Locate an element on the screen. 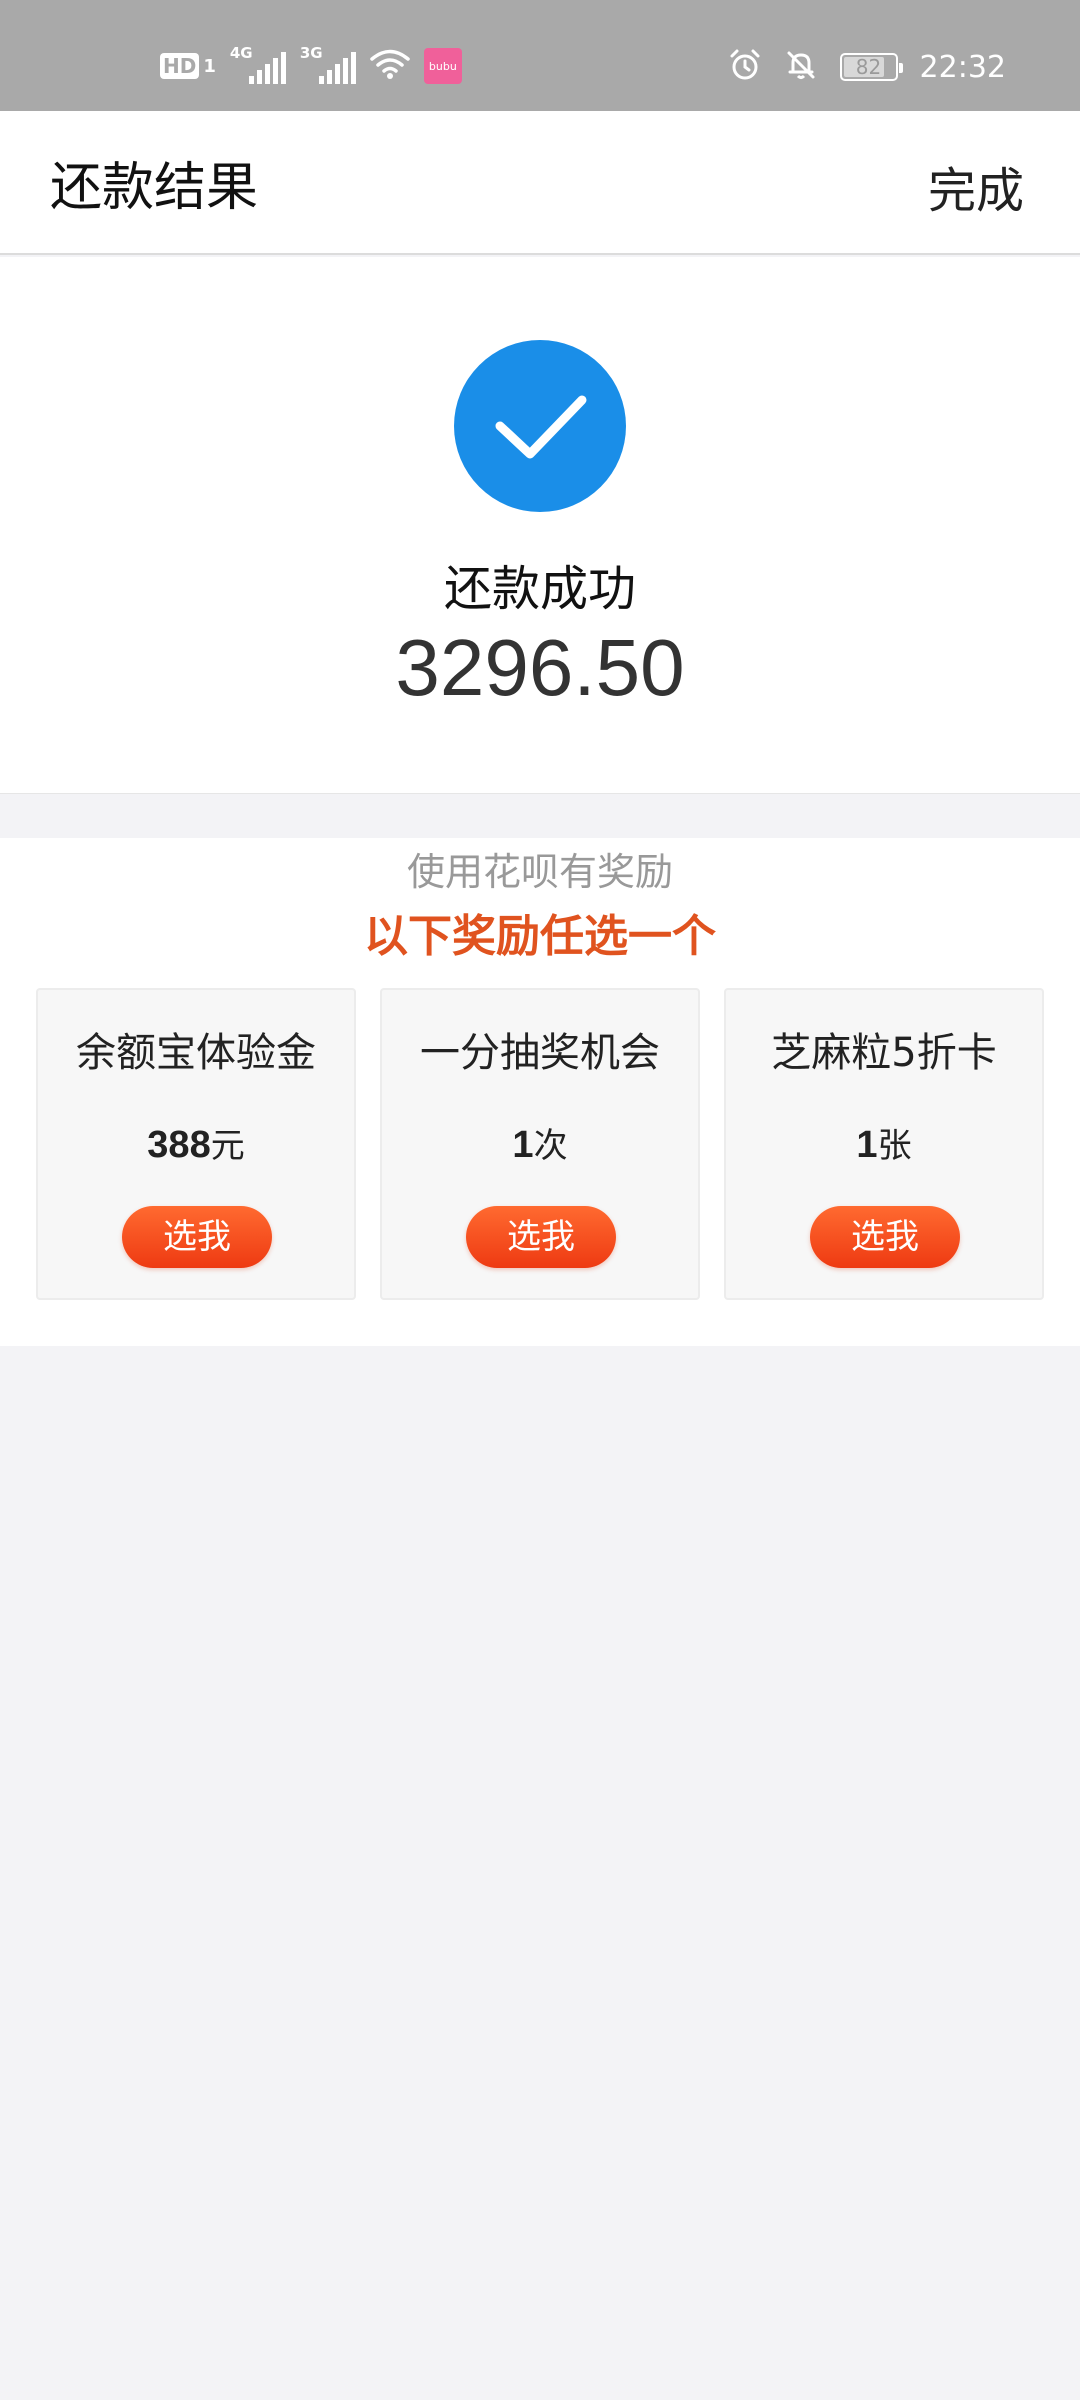  reward-card-sesame: 芝麻粒5折卡 1张 选我 is located at coordinates (884, 1144).